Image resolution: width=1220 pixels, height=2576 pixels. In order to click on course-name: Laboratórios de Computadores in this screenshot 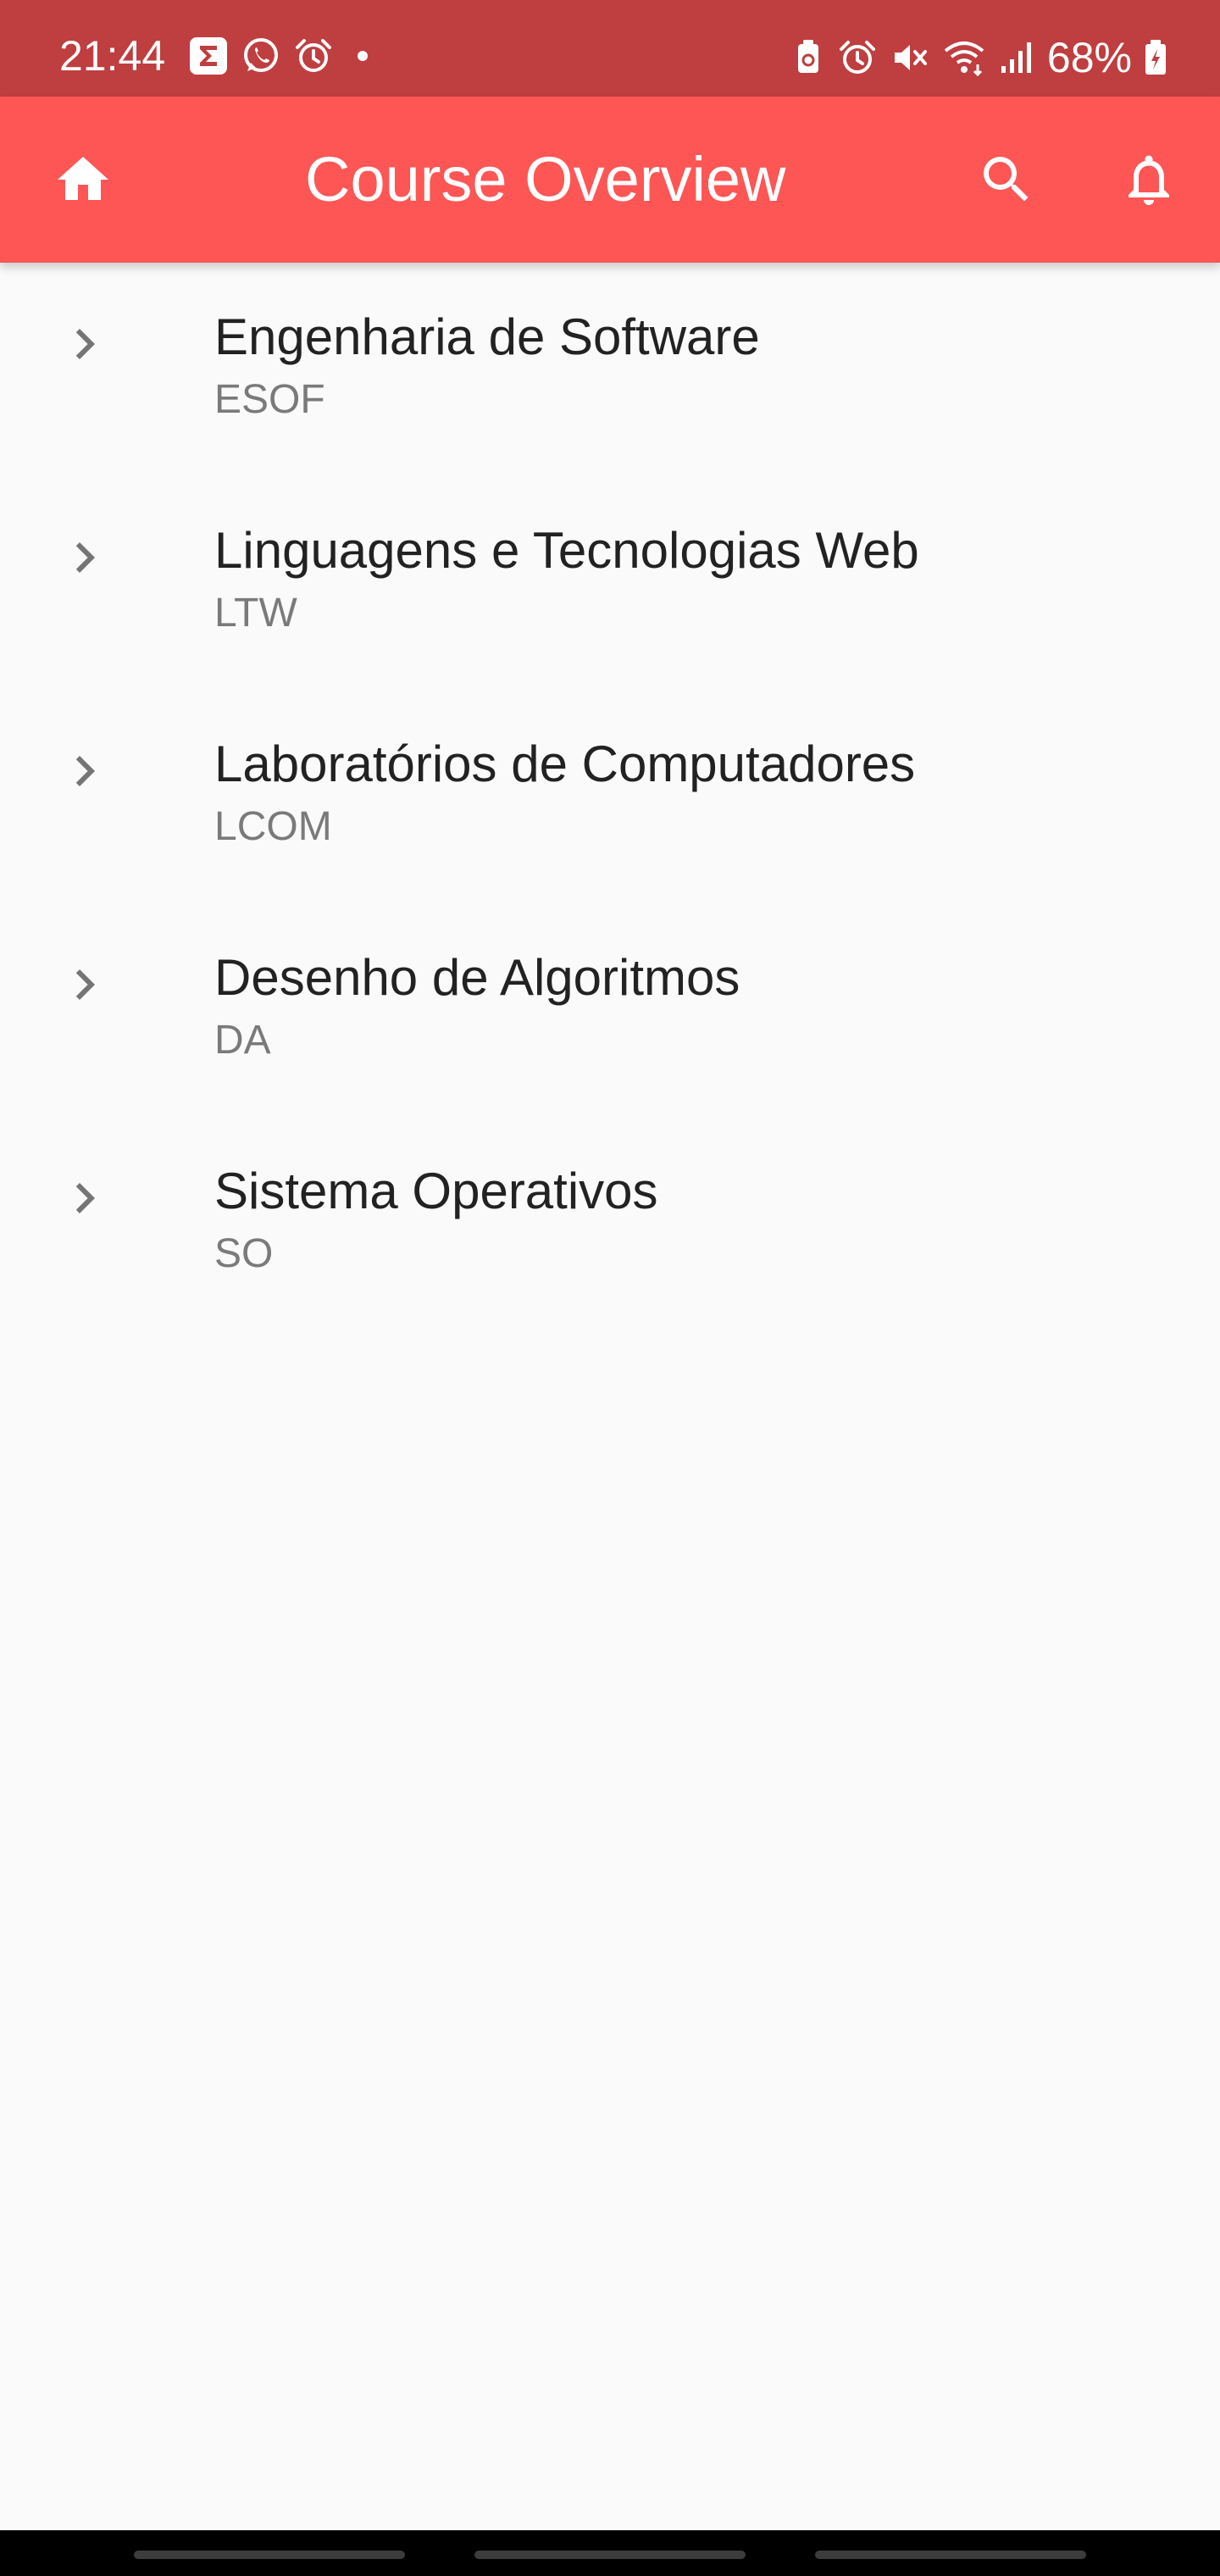, I will do `click(565, 764)`.